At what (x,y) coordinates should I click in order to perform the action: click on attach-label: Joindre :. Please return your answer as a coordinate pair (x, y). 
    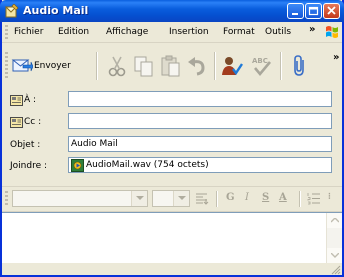
    Looking at the image, I should click on (29, 166).